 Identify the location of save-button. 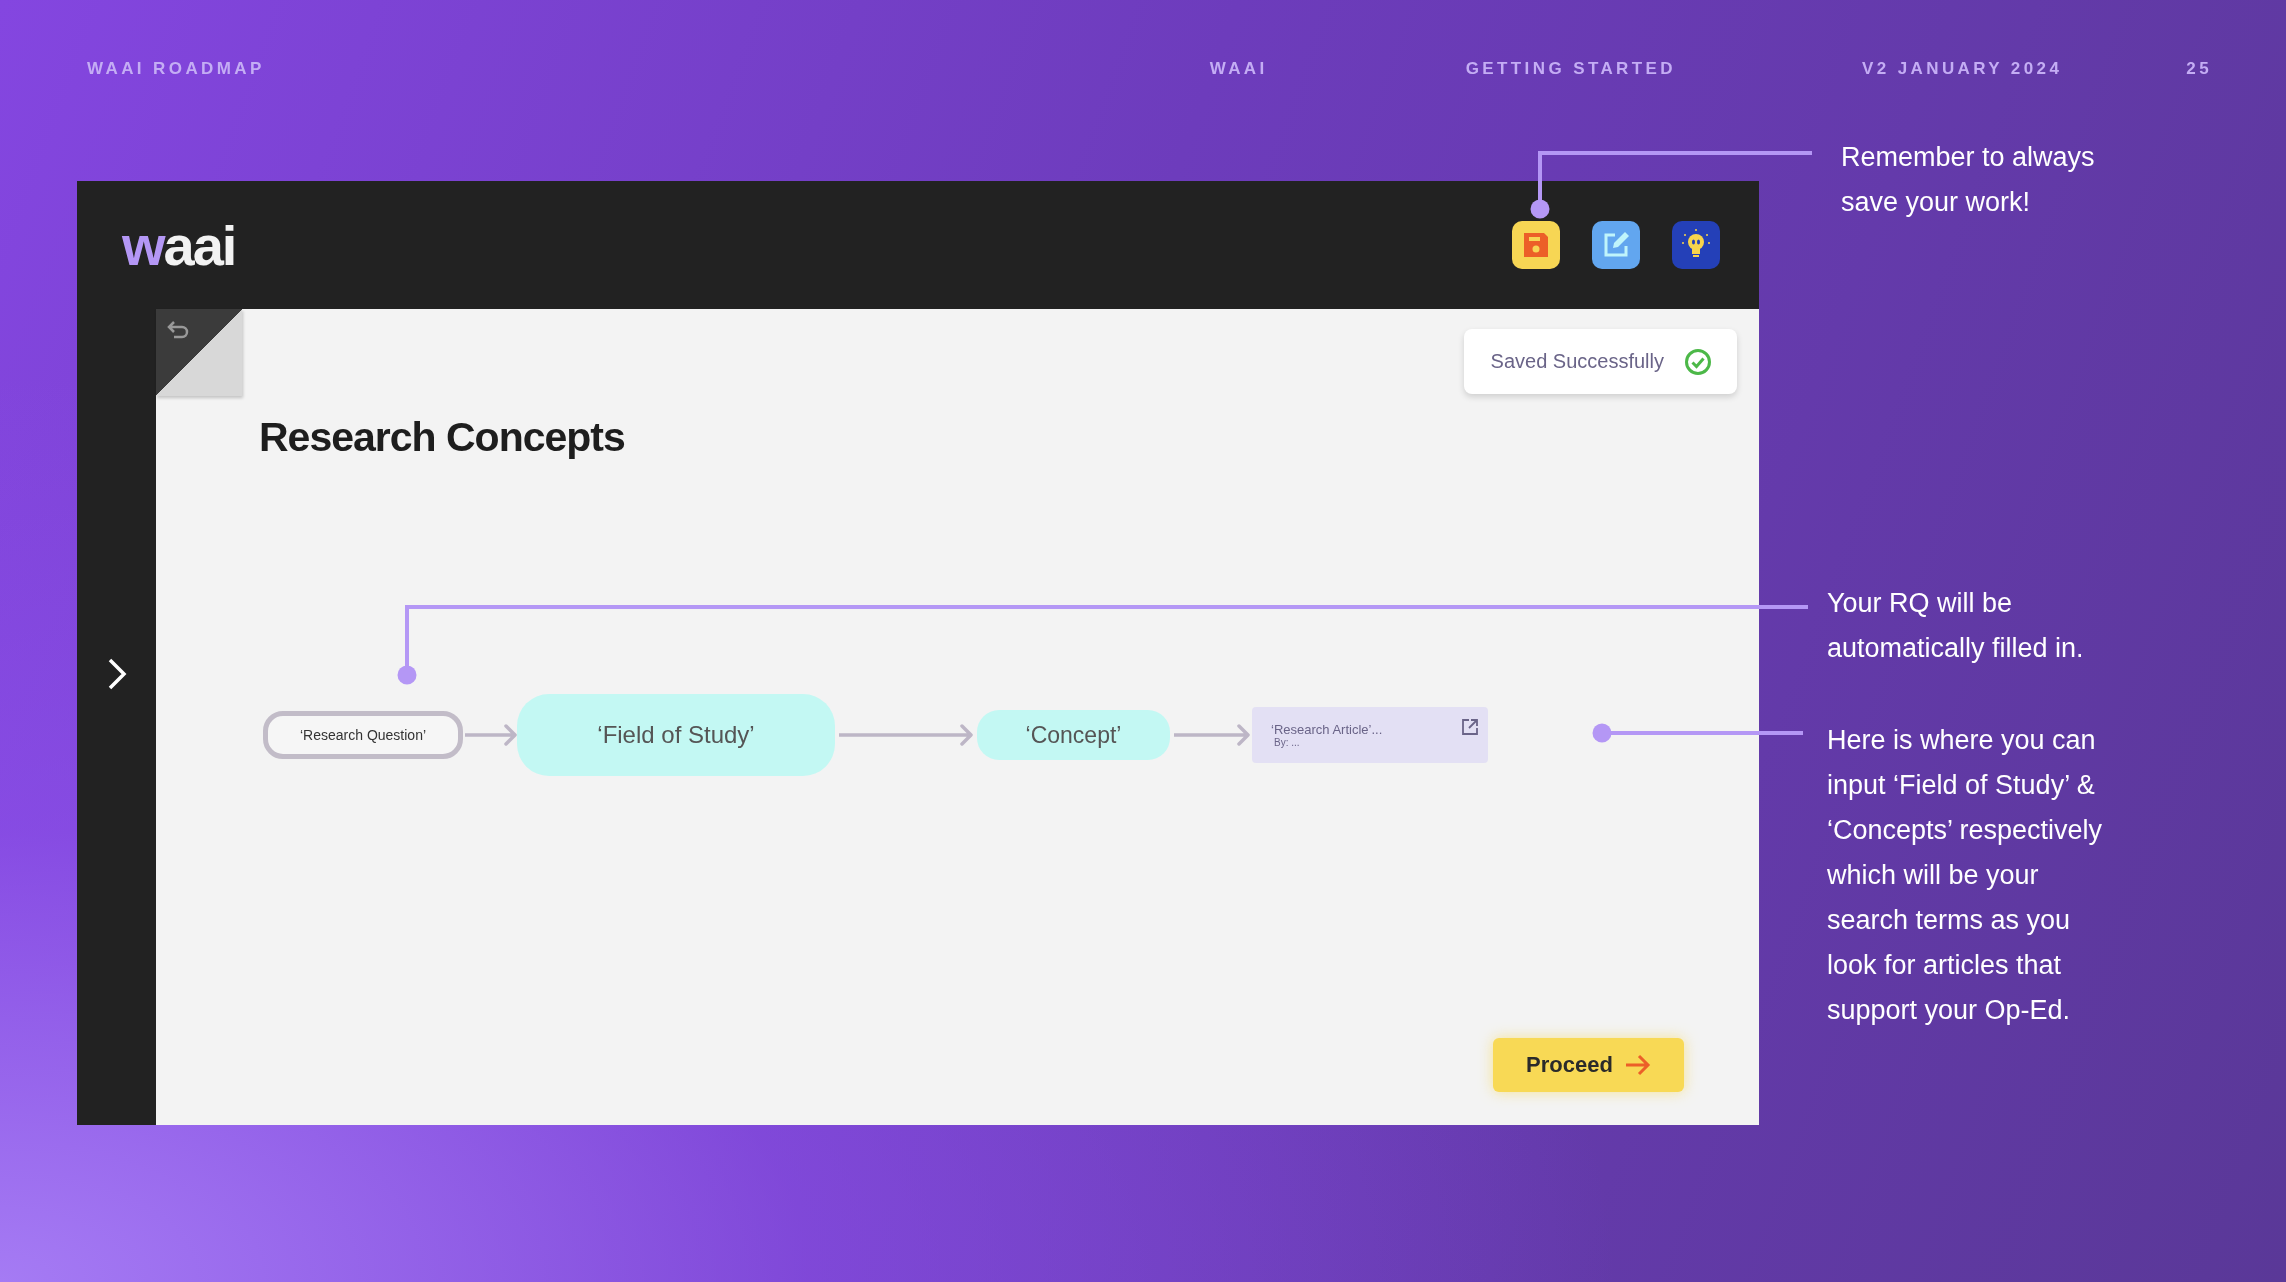
(1536, 245).